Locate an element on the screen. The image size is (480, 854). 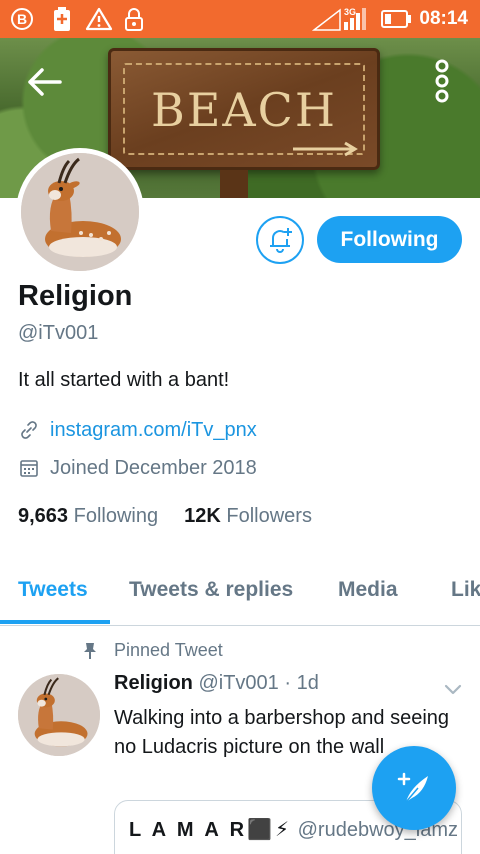
tweet-author-avatar is located at coordinates (59, 715).